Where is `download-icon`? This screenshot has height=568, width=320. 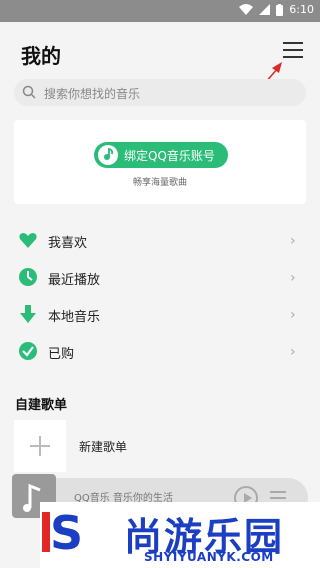 download-icon is located at coordinates (28, 314).